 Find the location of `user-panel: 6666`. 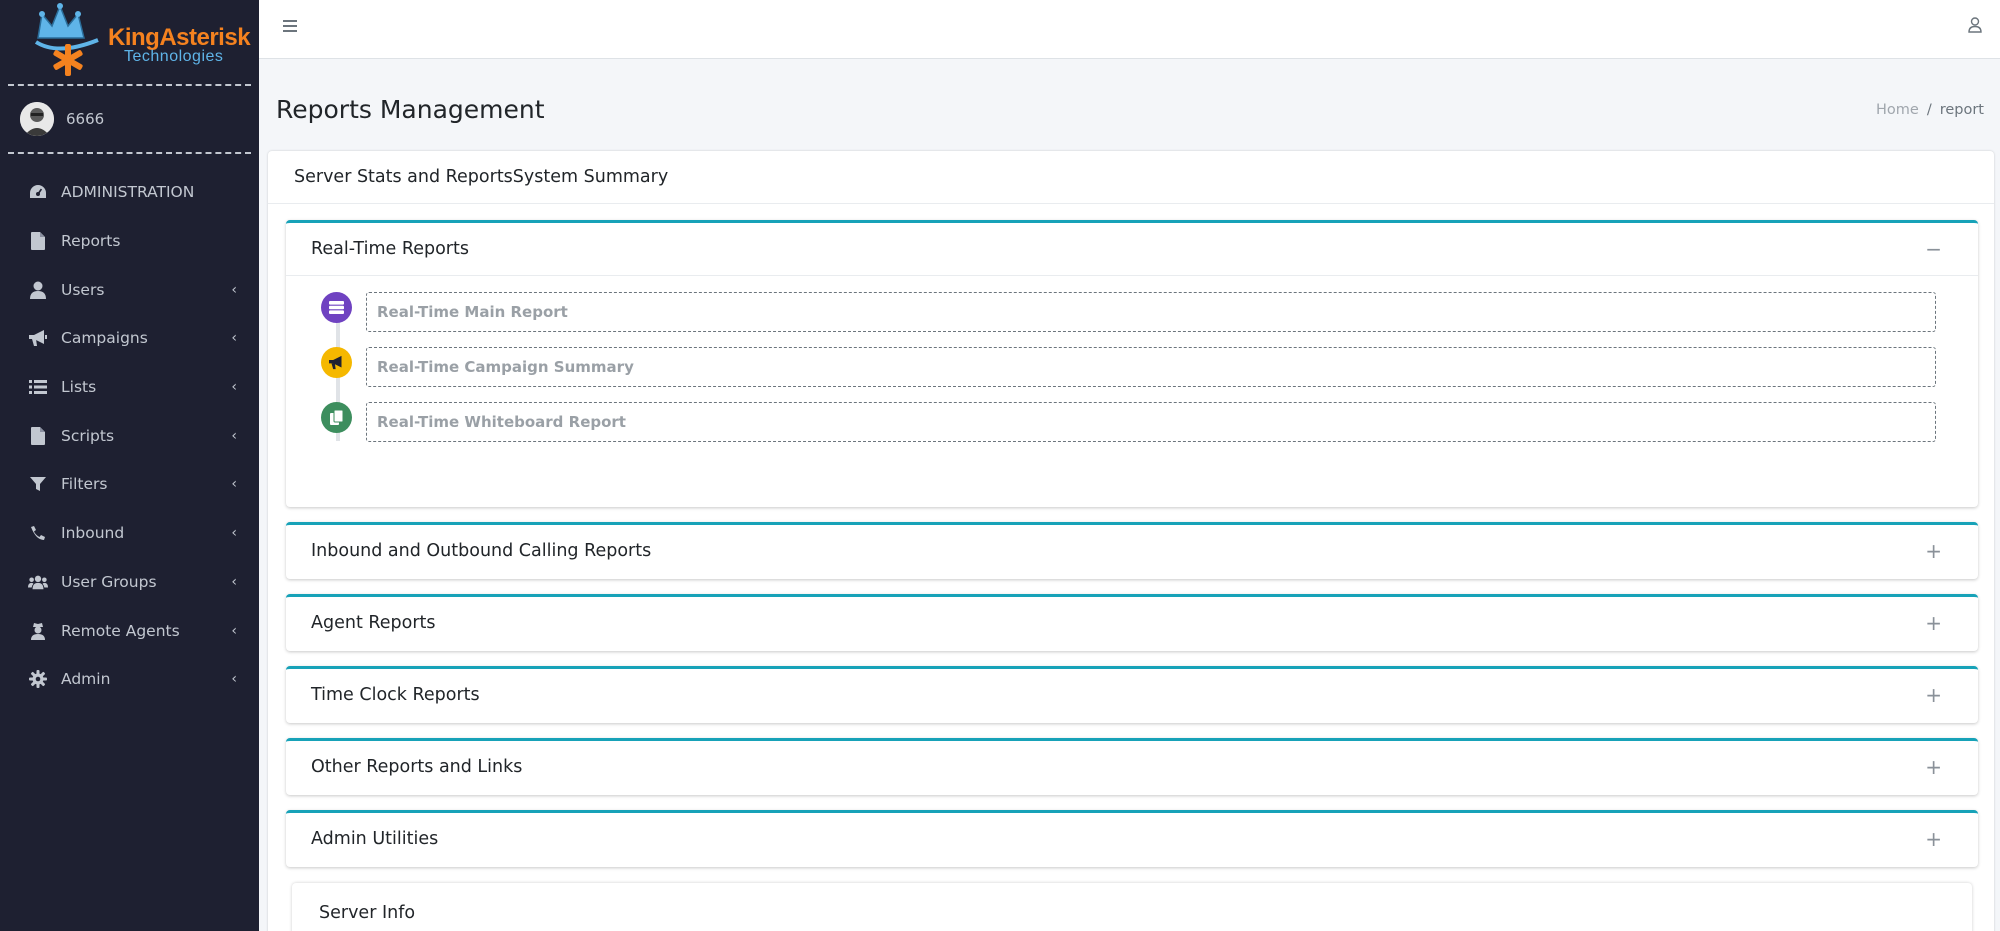

user-panel: 6666 is located at coordinates (129, 120).